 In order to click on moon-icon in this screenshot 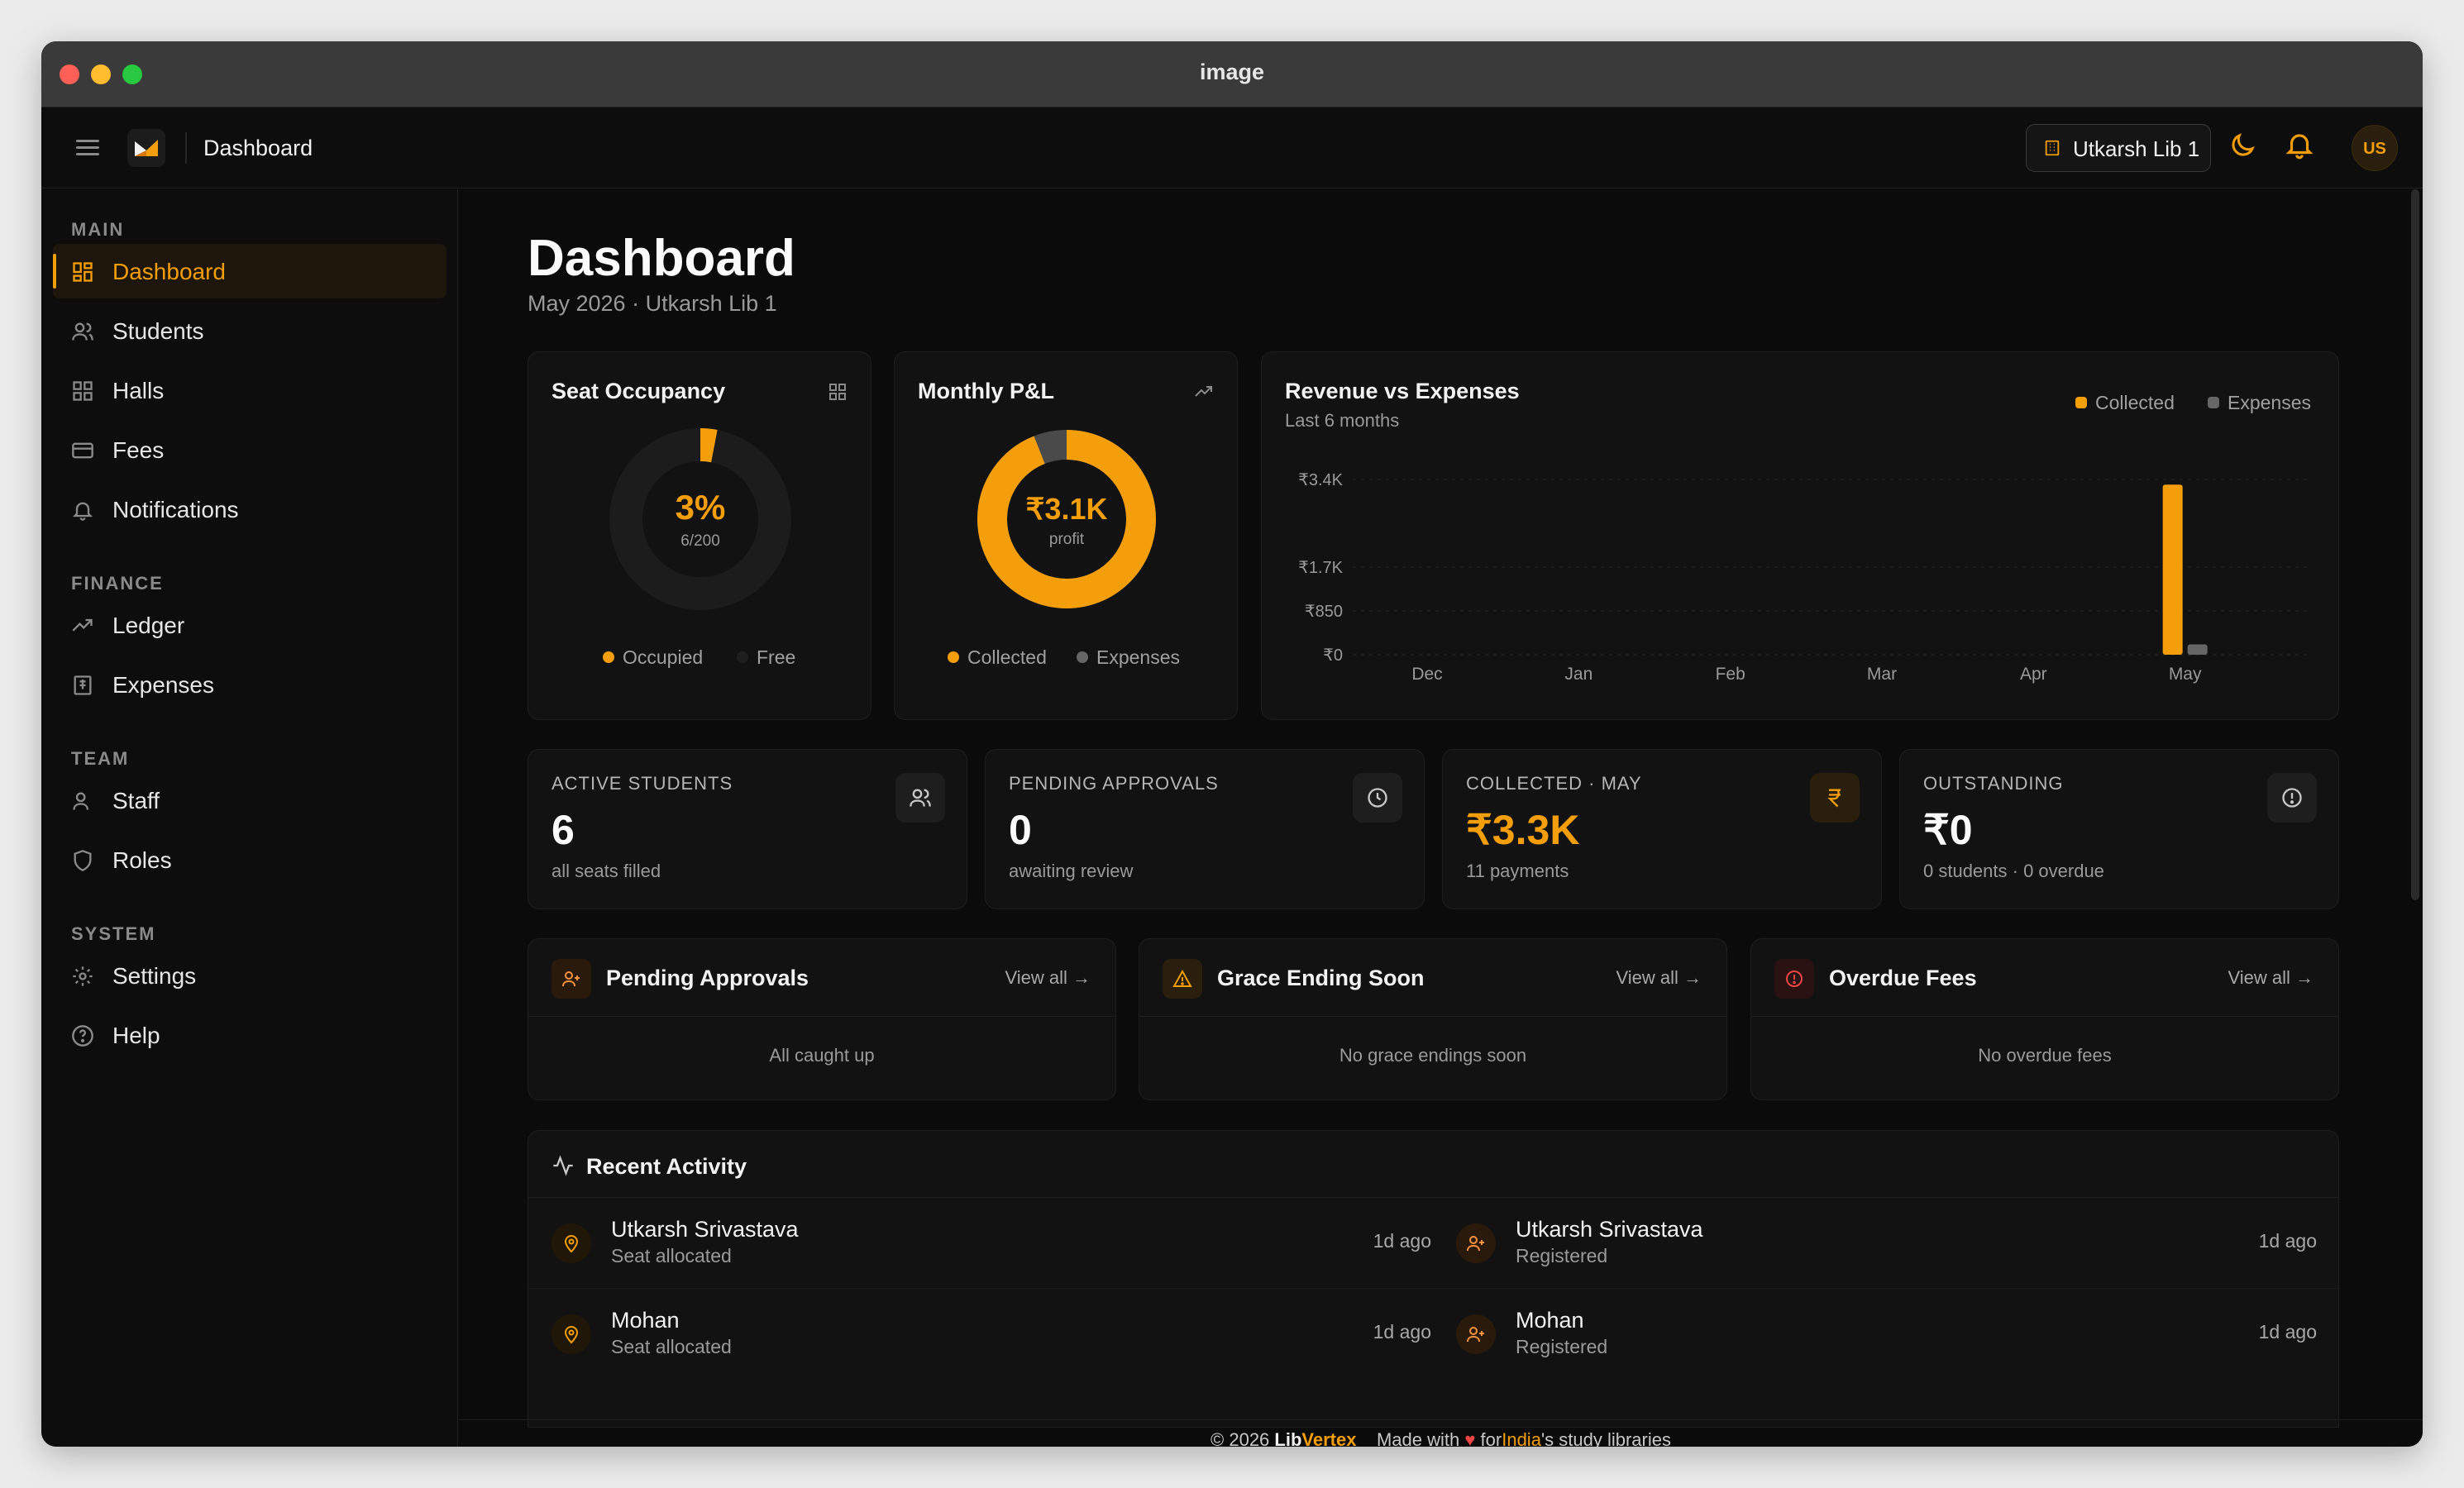, I will do `click(2244, 144)`.